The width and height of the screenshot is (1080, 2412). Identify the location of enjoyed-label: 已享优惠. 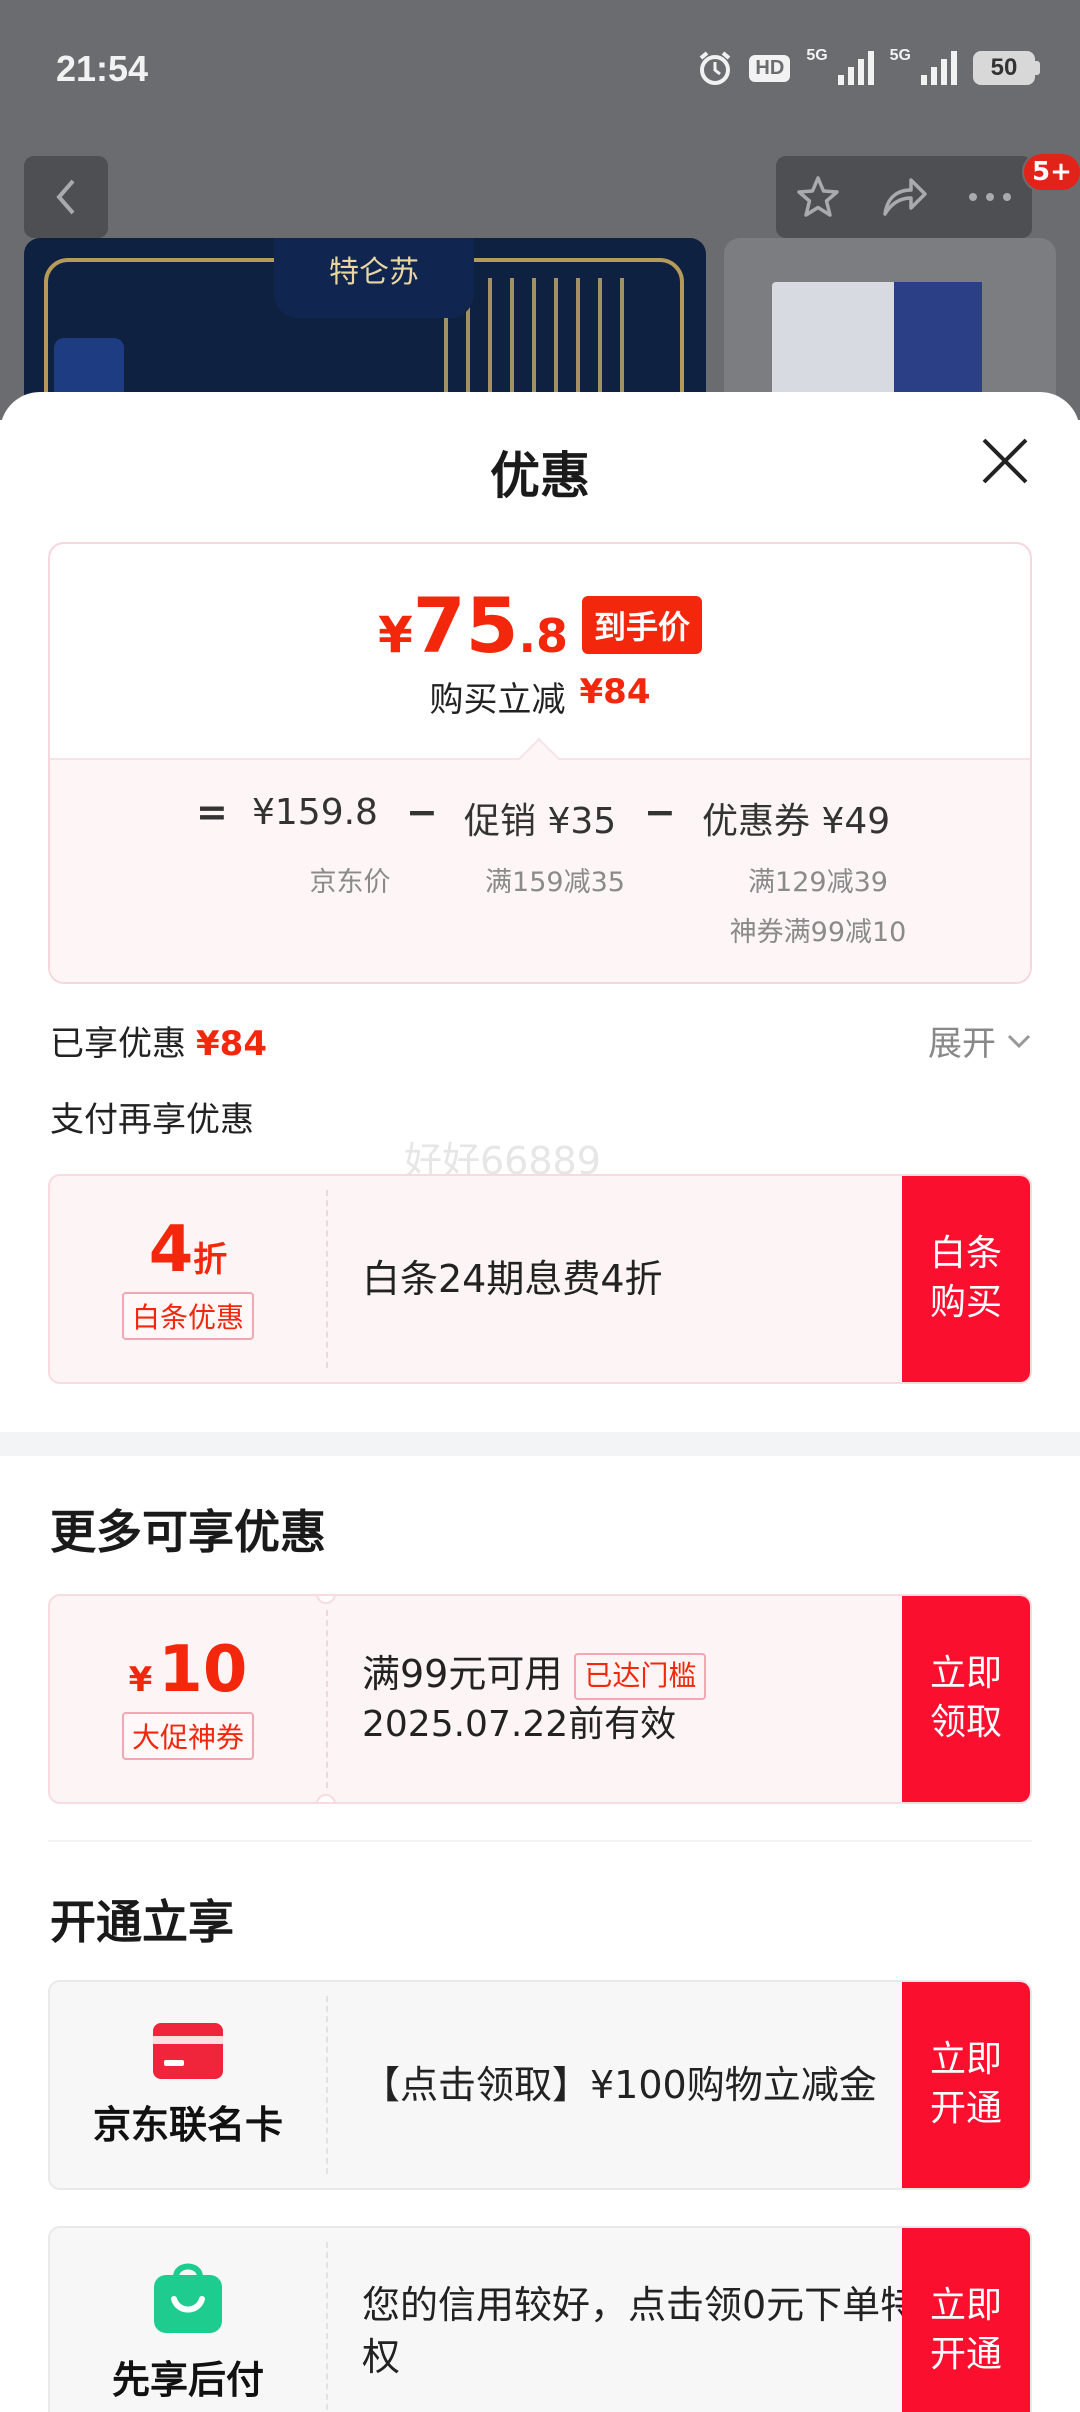
(118, 1044).